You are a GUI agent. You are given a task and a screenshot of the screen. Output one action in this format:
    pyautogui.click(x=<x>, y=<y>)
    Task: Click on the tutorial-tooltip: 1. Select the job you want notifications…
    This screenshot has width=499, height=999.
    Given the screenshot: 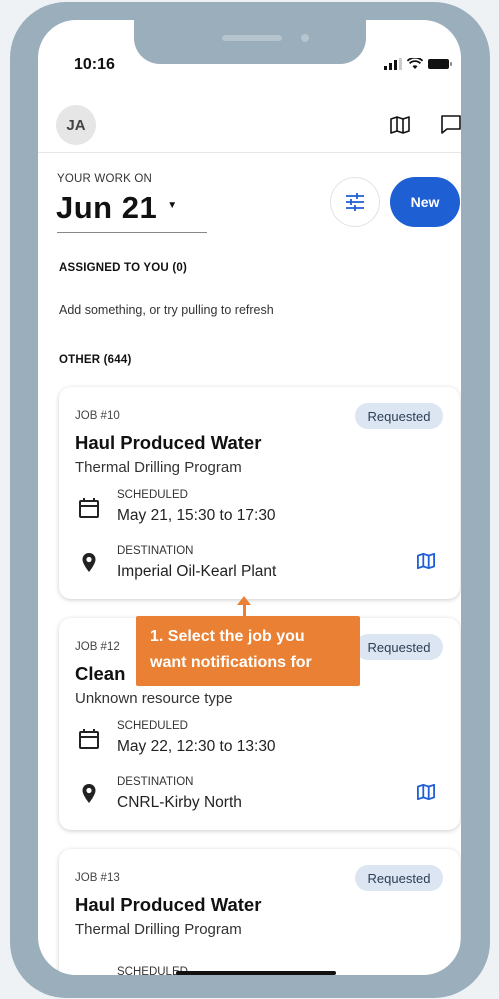 What is the action you would take?
    pyautogui.click(x=248, y=651)
    